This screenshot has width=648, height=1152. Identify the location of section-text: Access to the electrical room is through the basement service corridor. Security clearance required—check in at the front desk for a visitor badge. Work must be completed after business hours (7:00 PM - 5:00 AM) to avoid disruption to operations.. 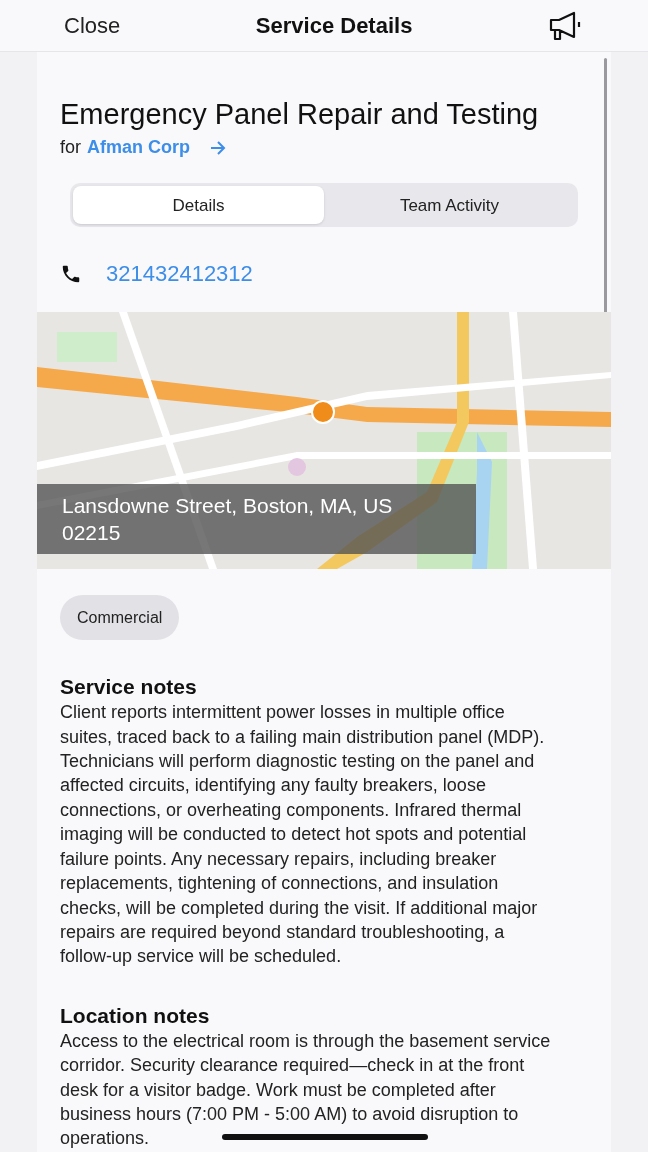
(306, 1090).